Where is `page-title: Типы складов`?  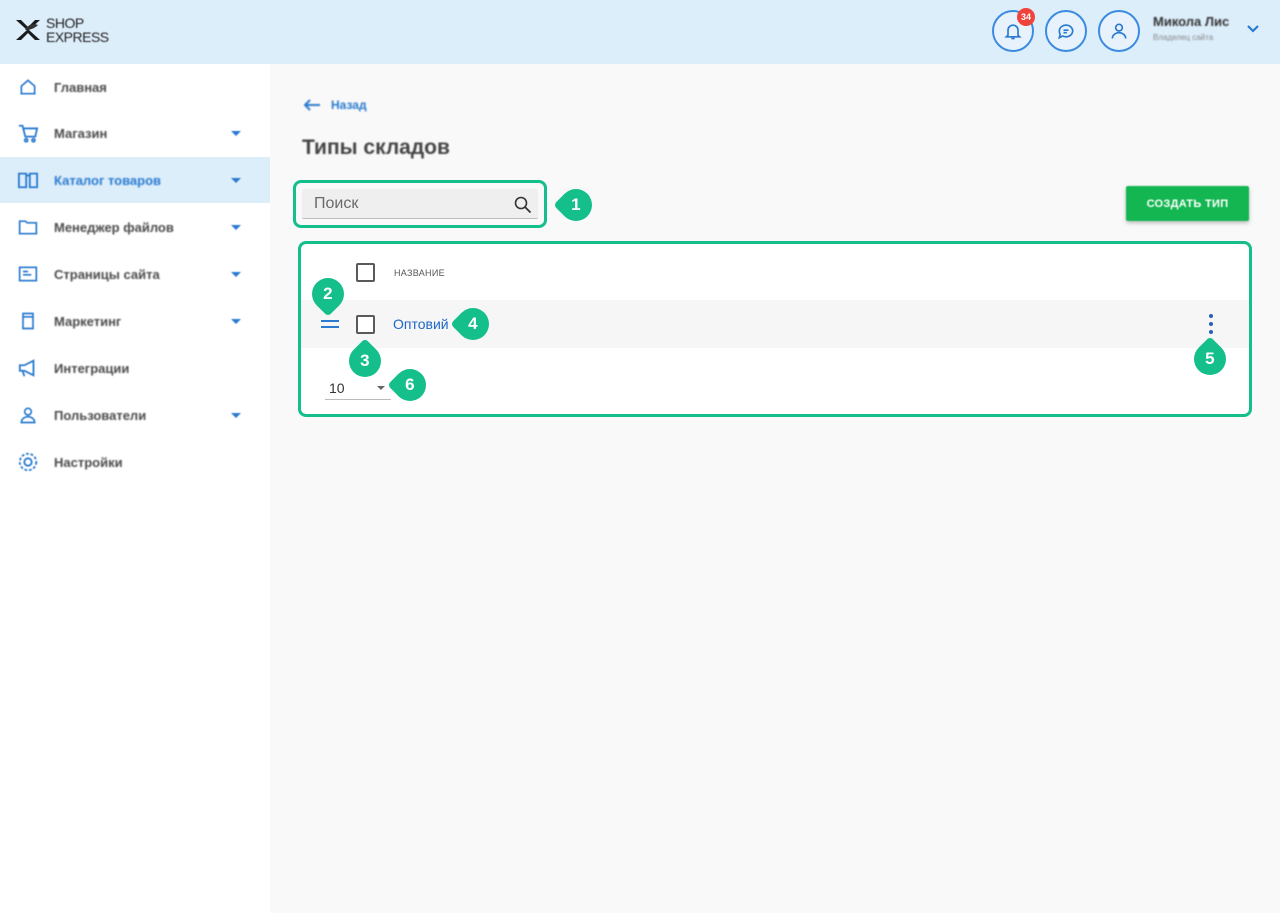 page-title: Типы складов is located at coordinates (376, 147).